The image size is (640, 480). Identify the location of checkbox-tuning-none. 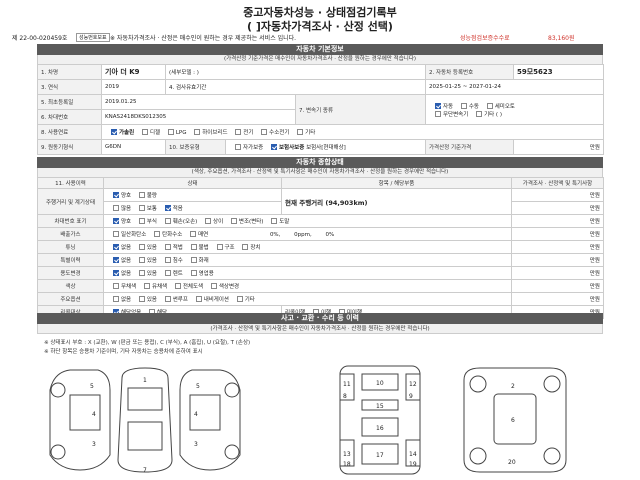
(116, 247).